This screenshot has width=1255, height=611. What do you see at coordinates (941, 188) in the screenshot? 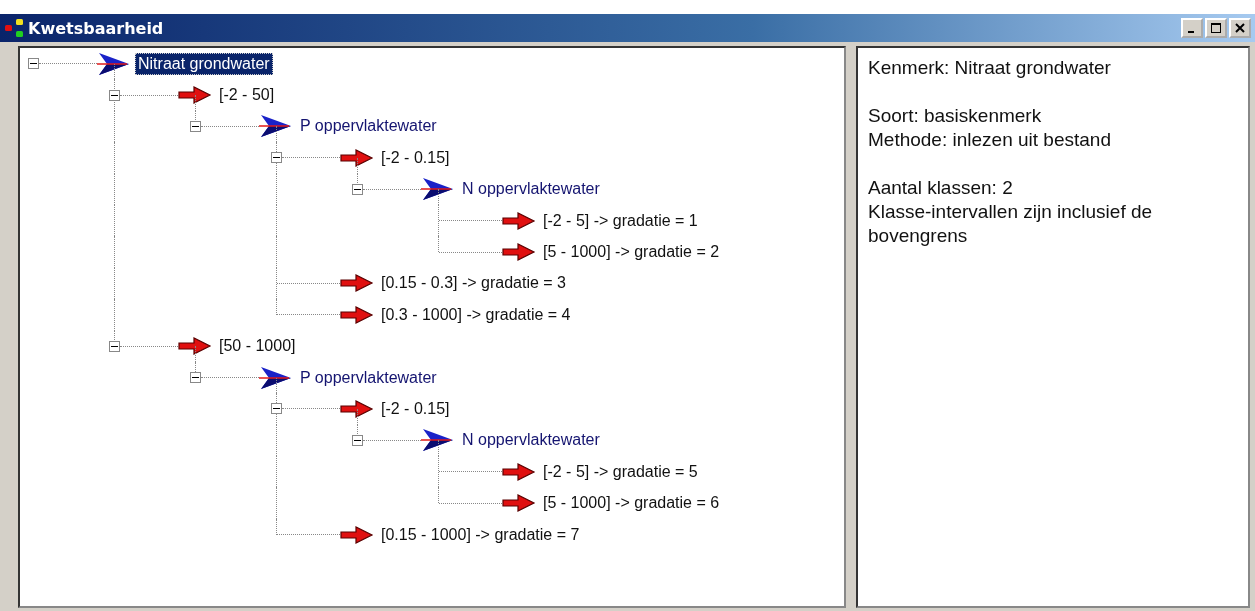
I see `detail-text: Aantal klassen: 2` at bounding box center [941, 188].